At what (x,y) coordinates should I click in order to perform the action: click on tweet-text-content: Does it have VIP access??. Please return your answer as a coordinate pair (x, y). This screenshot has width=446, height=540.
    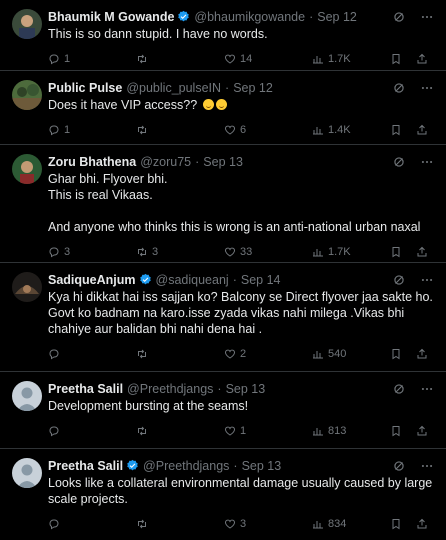
    Looking at the image, I should click on (123, 105).